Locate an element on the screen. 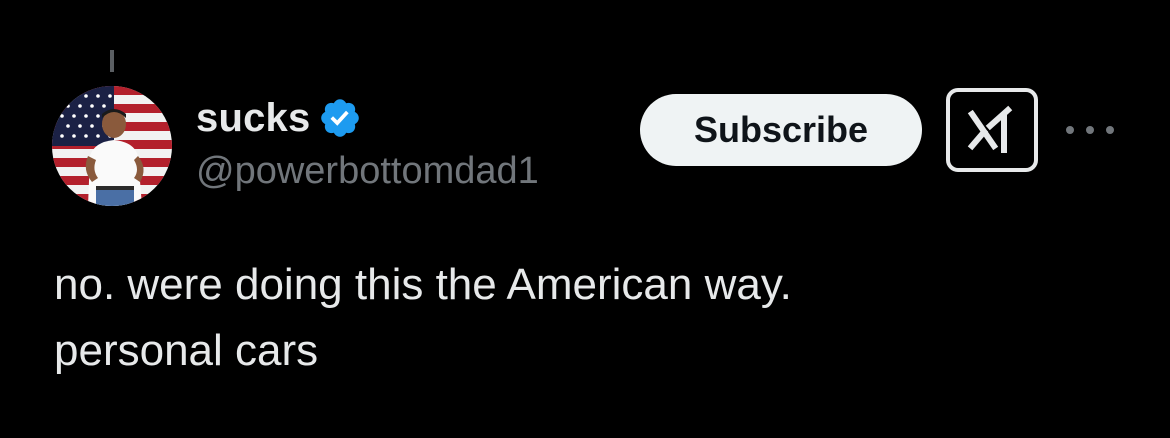  tweet-text-line: personal cars is located at coordinates (186, 350).